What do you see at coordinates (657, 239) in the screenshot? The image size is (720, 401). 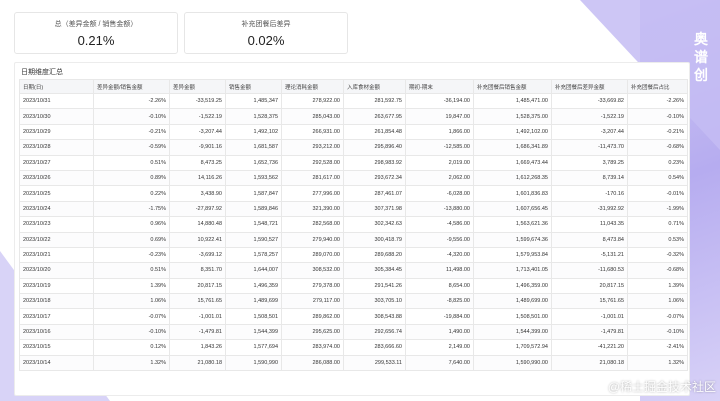 I see `table-cell: 0.53%` at bounding box center [657, 239].